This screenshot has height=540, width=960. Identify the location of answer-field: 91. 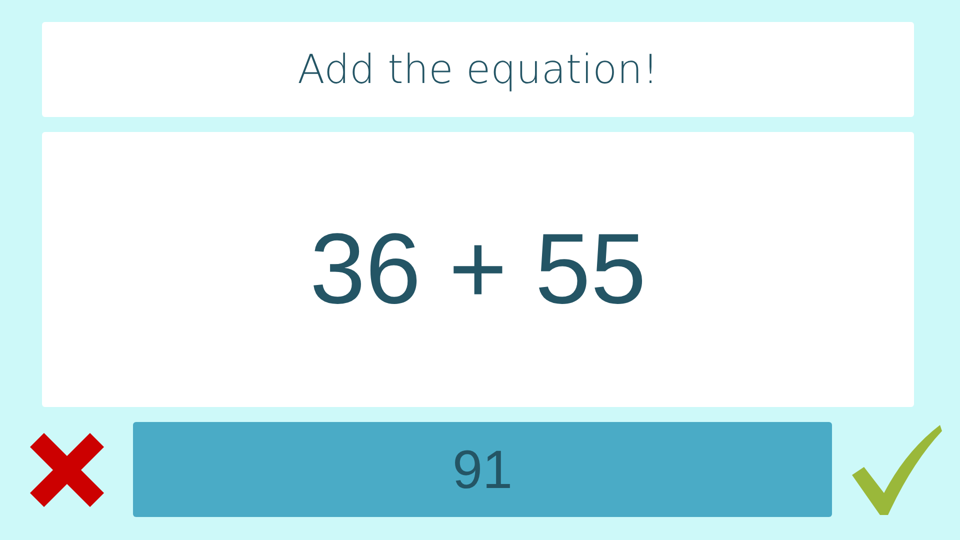
(482, 469).